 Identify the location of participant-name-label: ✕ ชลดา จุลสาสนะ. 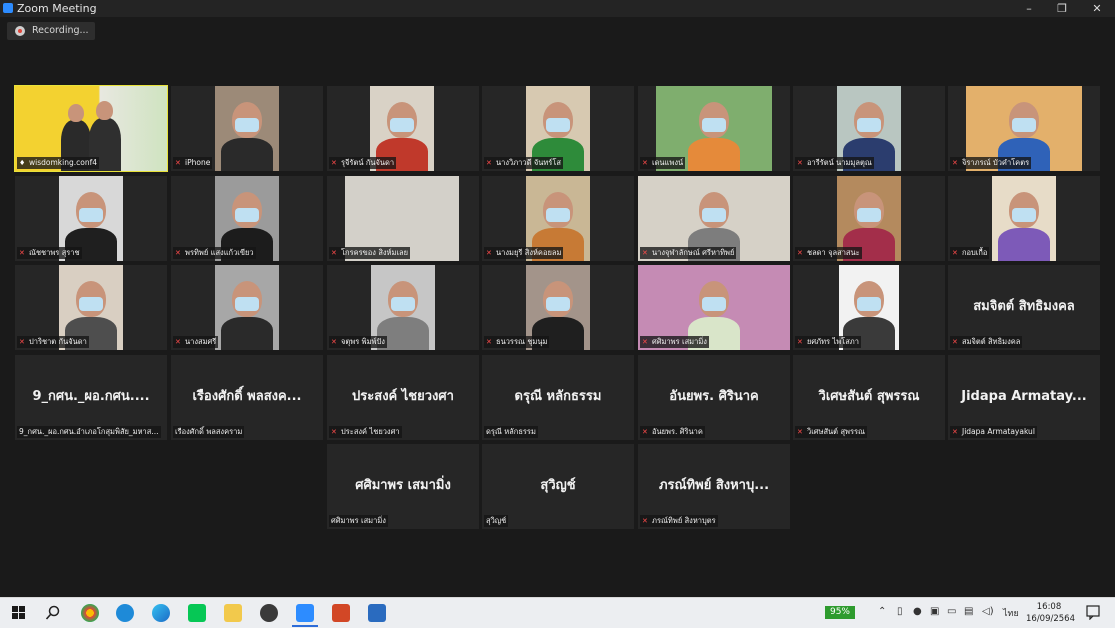
(828, 253).